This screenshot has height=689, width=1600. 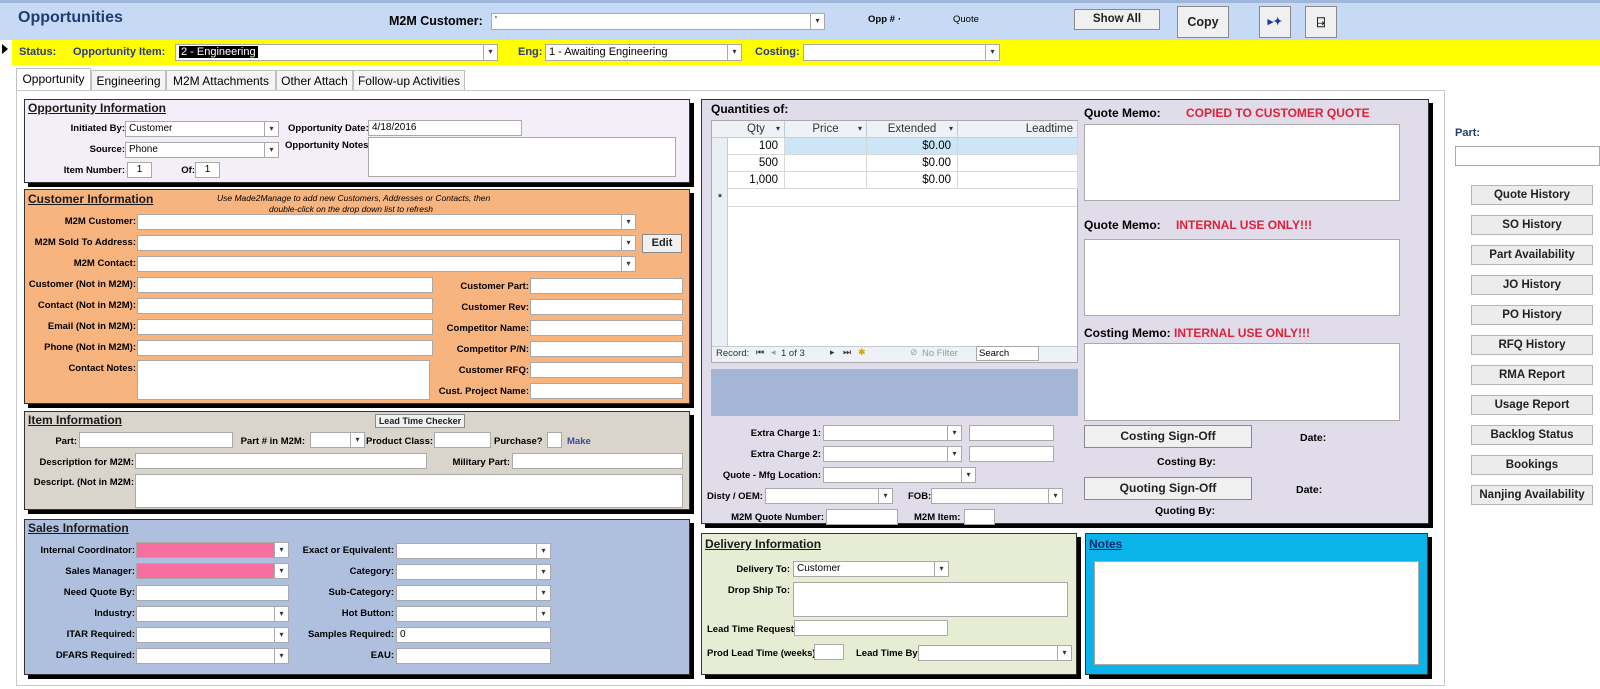 I want to click on internal-coordinator-select: ▾, so click(x=212, y=550).